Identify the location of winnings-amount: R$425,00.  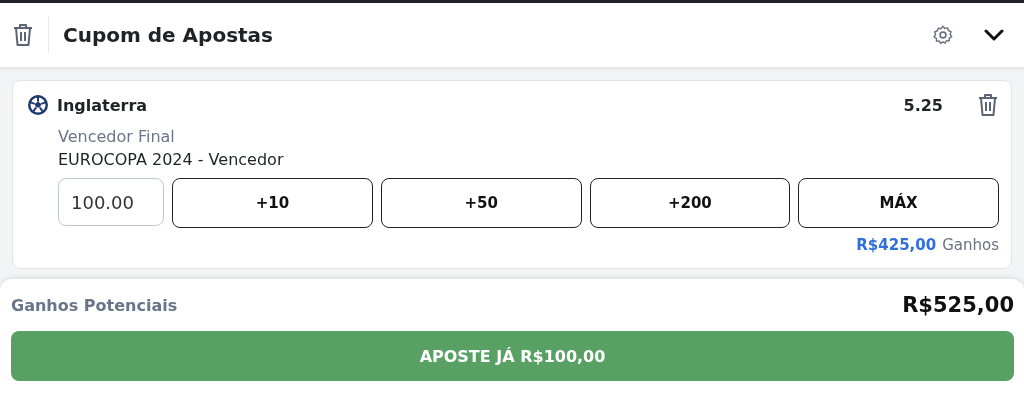
(896, 245).